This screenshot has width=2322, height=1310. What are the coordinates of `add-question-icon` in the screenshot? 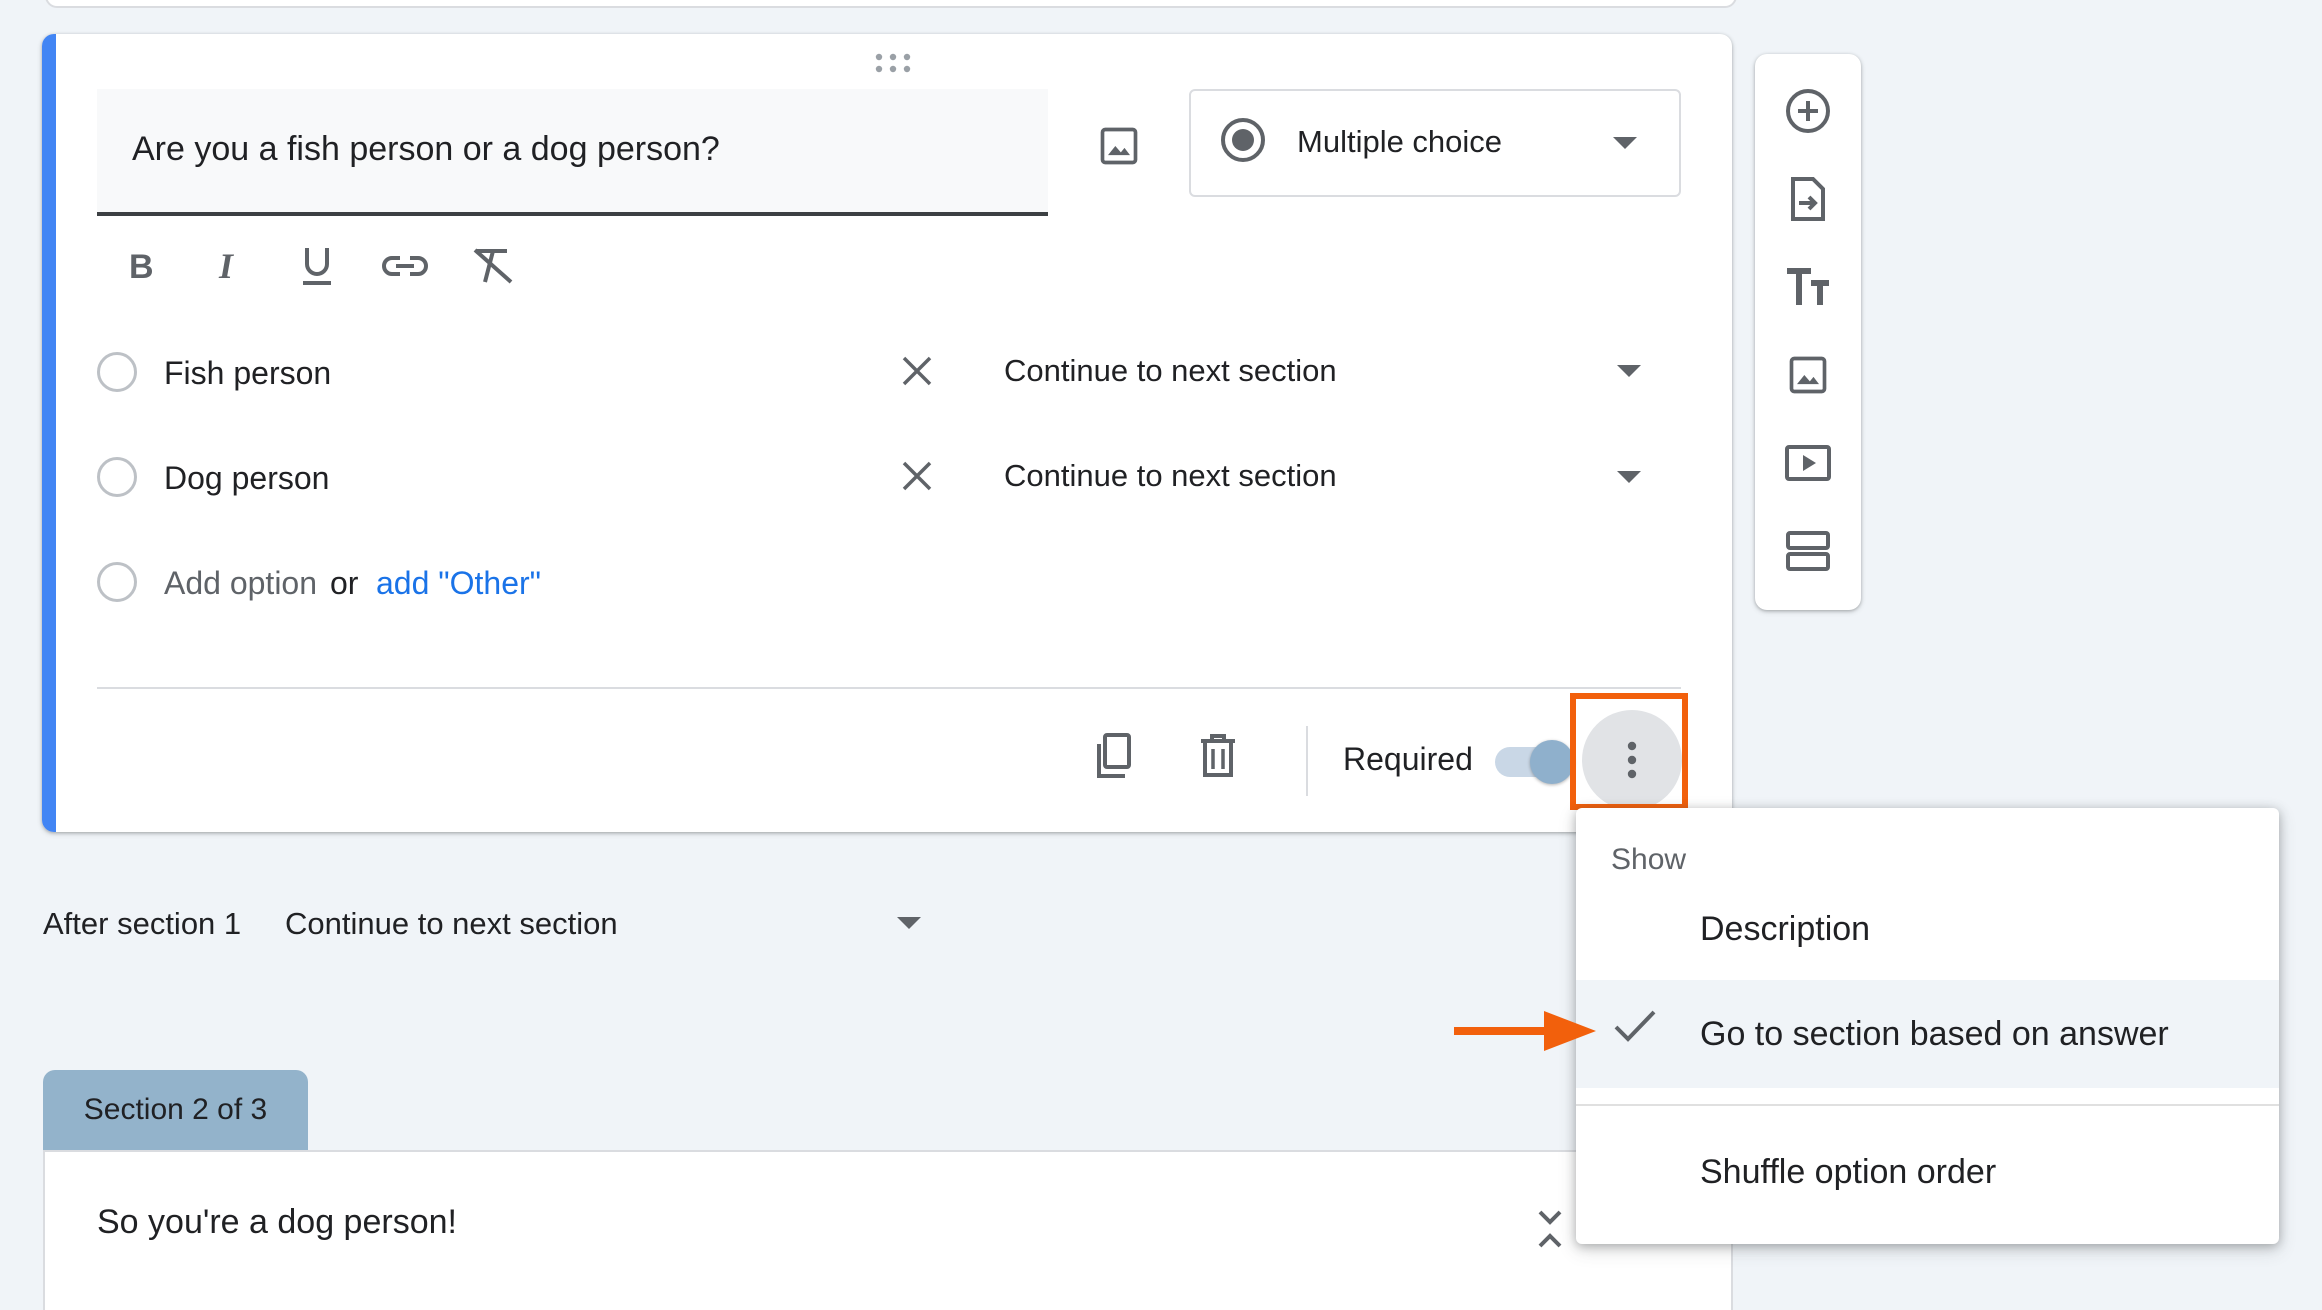 It's located at (1808, 111).